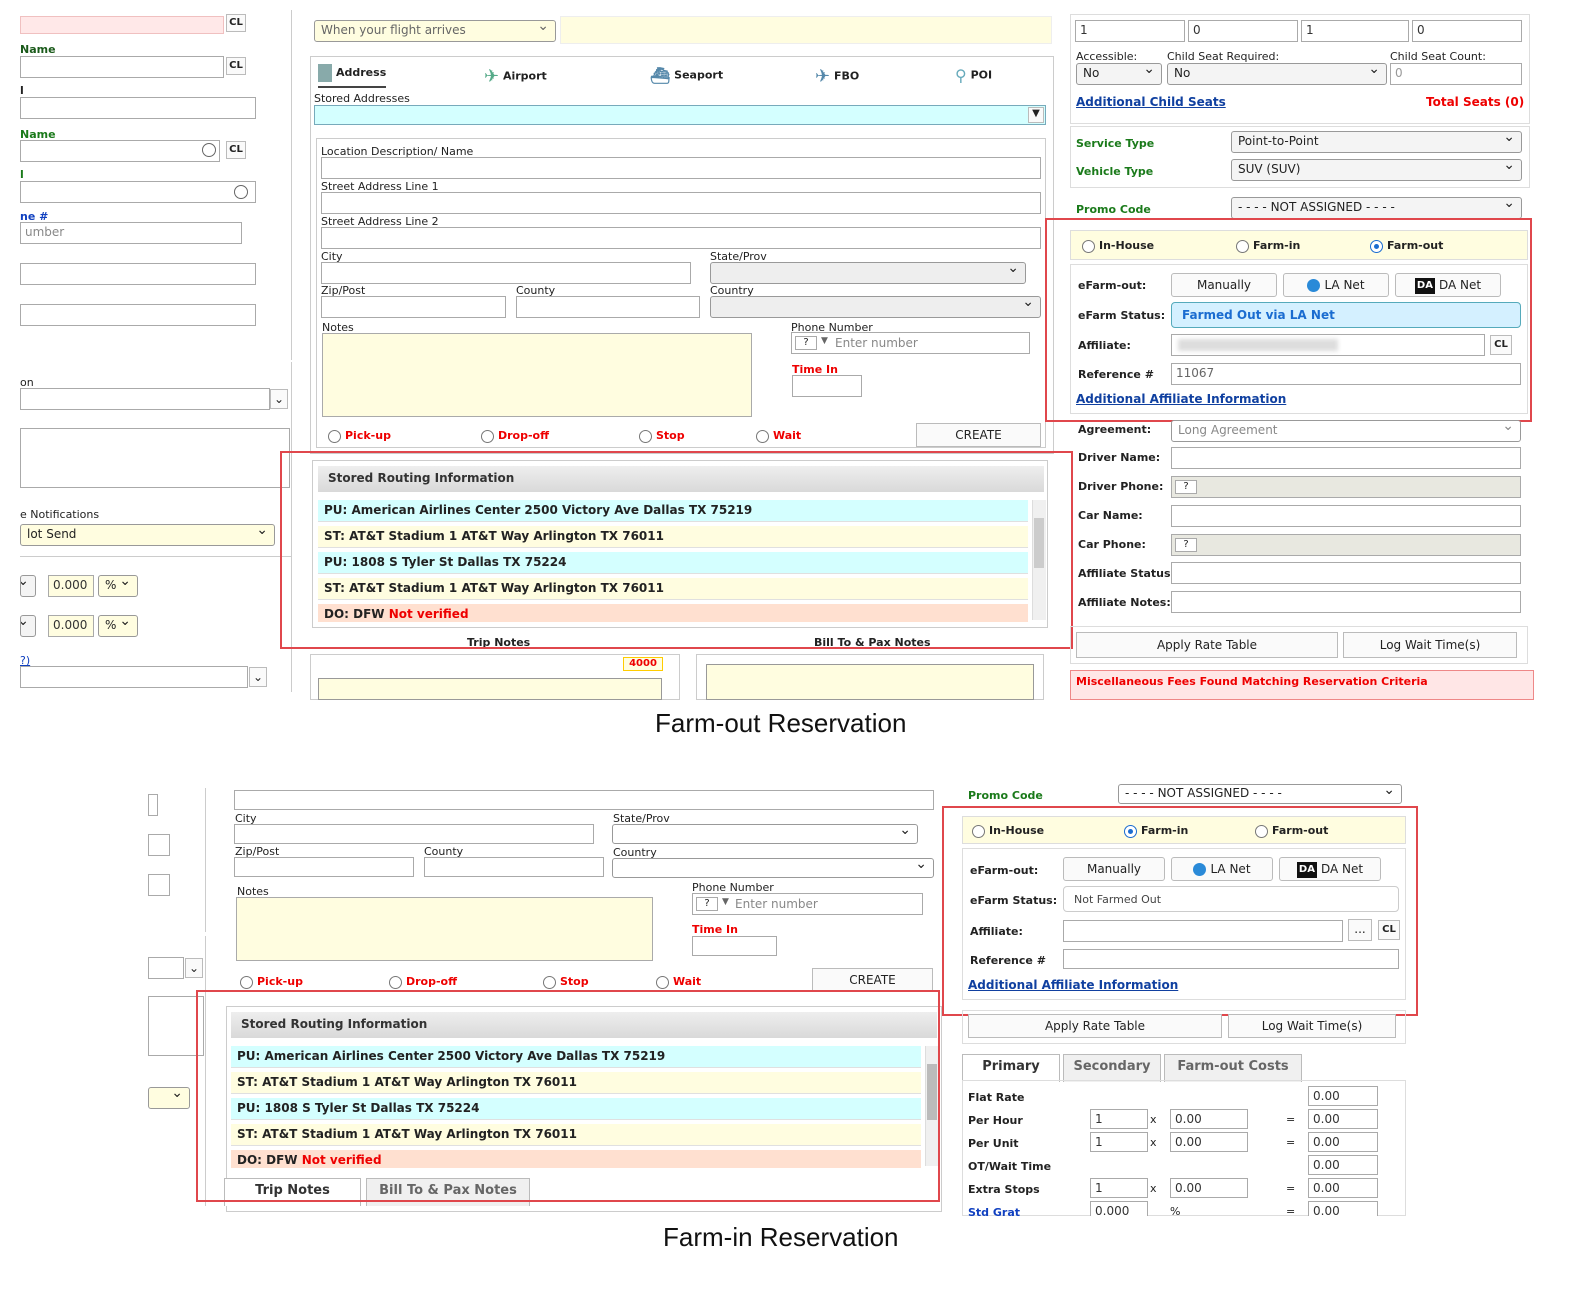 This screenshot has width=1580, height=1293. I want to click on first-name-input, so click(122, 67).